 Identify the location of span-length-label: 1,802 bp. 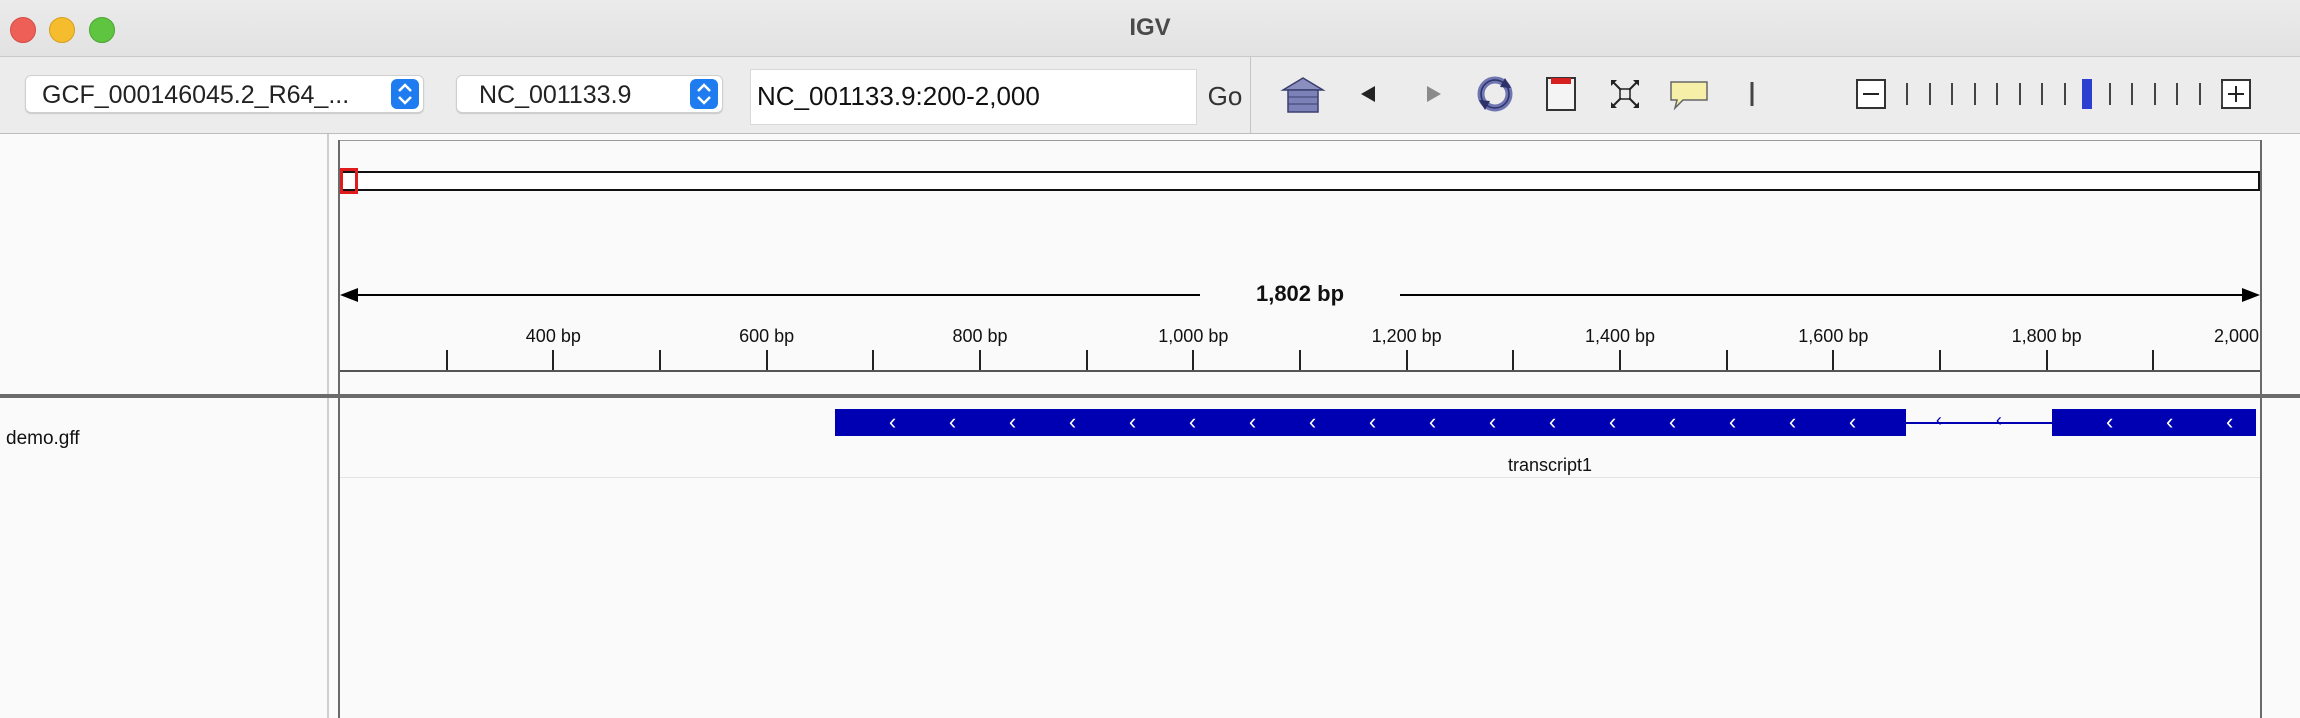
(1300, 293).